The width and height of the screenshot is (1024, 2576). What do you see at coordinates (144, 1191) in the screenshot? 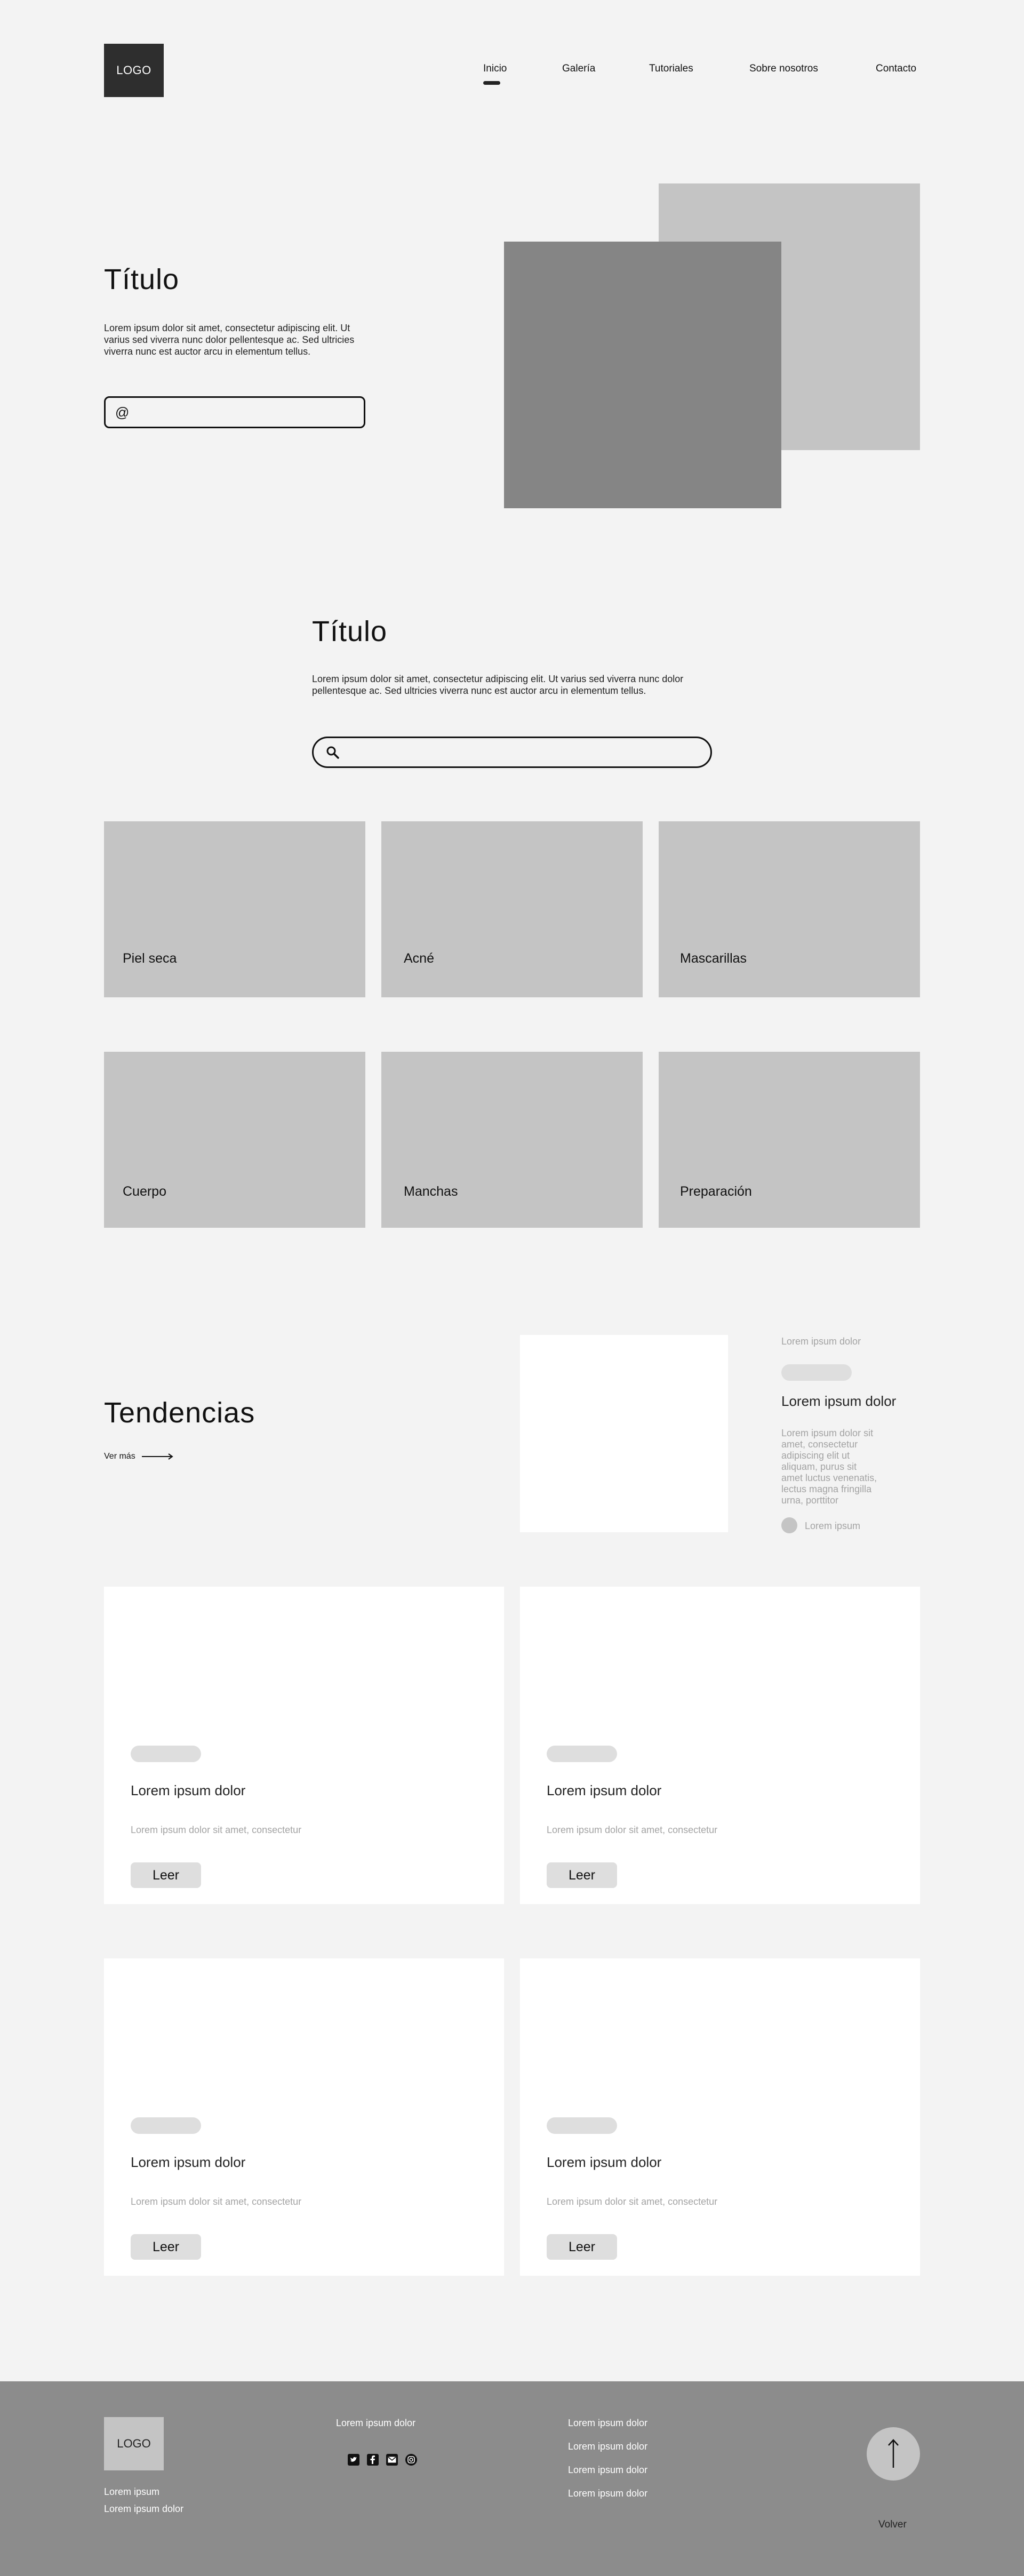
I see `category-label: Cuerpo` at bounding box center [144, 1191].